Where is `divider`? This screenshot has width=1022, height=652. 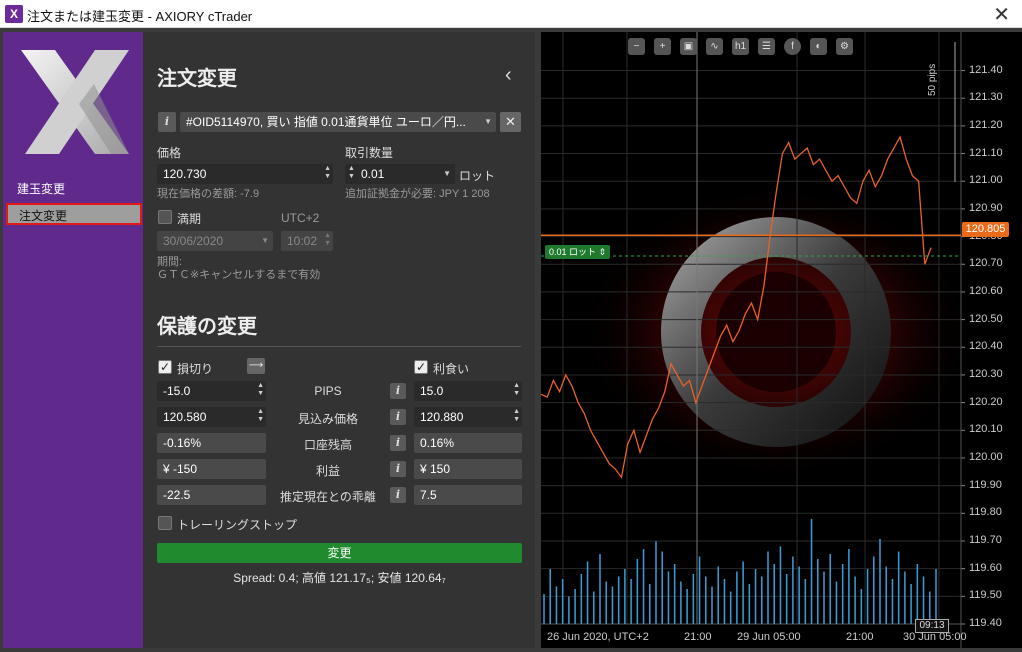 divider is located at coordinates (339, 346).